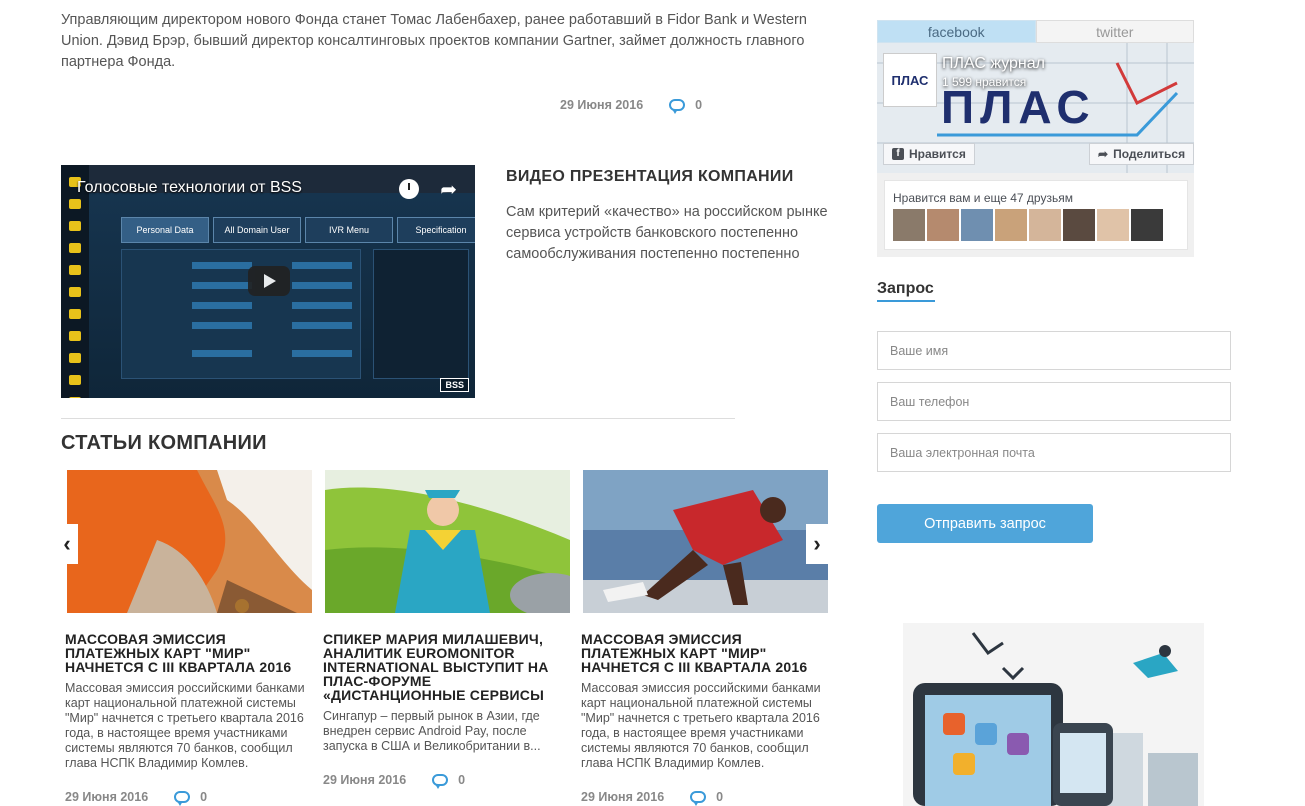 The height and width of the screenshot is (806, 1305). I want to click on video-app-sidebar, so click(75, 281).